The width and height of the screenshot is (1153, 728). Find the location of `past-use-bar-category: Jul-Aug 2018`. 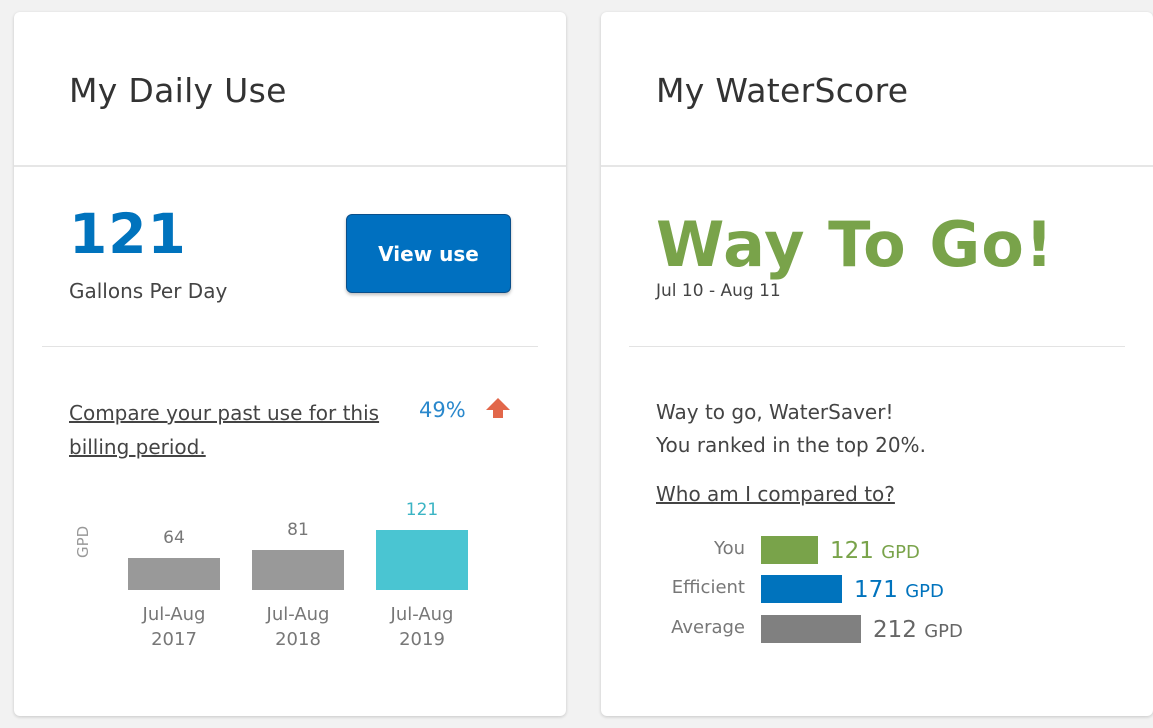

past-use-bar-category: Jul-Aug 2018 is located at coordinates (298, 627).